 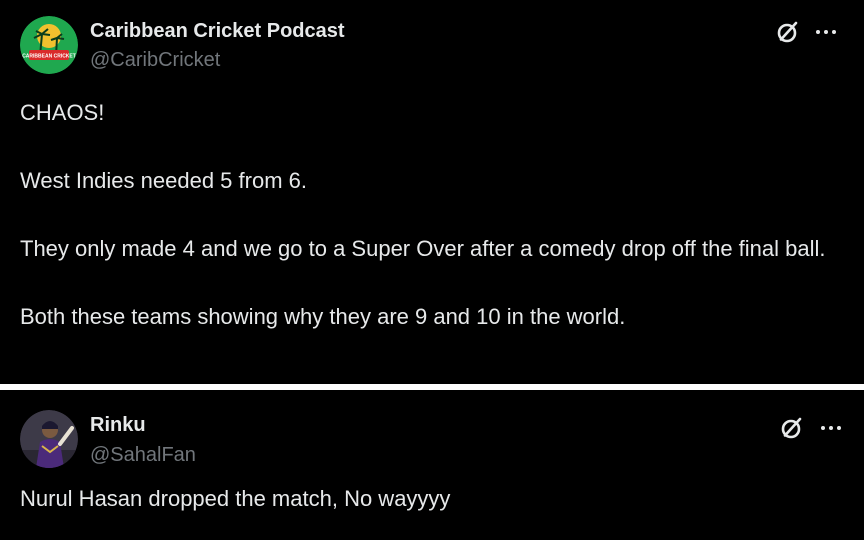 What do you see at coordinates (143, 455) in the screenshot?
I see `author-handle: @SahalFan` at bounding box center [143, 455].